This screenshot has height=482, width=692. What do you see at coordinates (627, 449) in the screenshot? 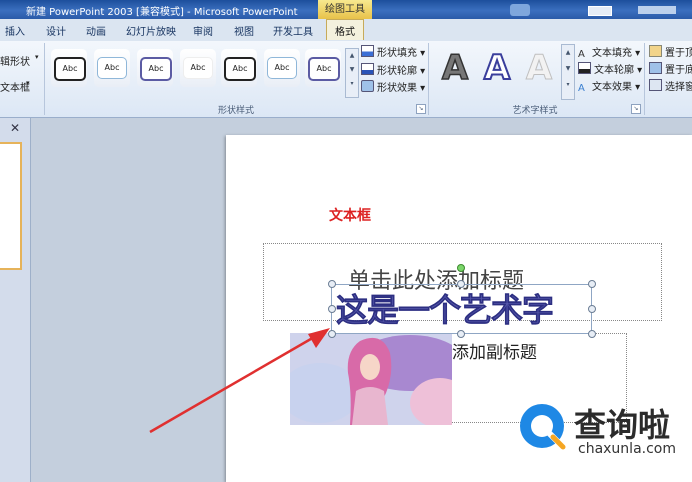
I see `watermark-url: chaxunla.com` at bounding box center [627, 449].